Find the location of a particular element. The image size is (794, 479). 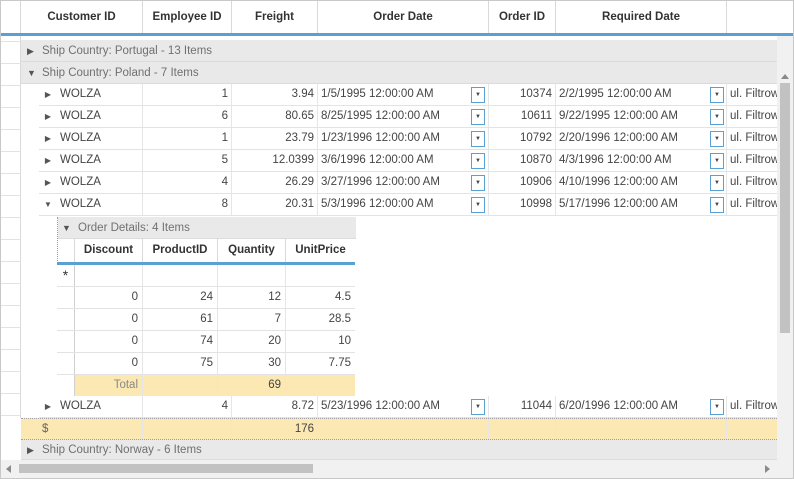

cell-required-date: 4/3/1996 12:00:00 AM ▼ is located at coordinates (641, 160).